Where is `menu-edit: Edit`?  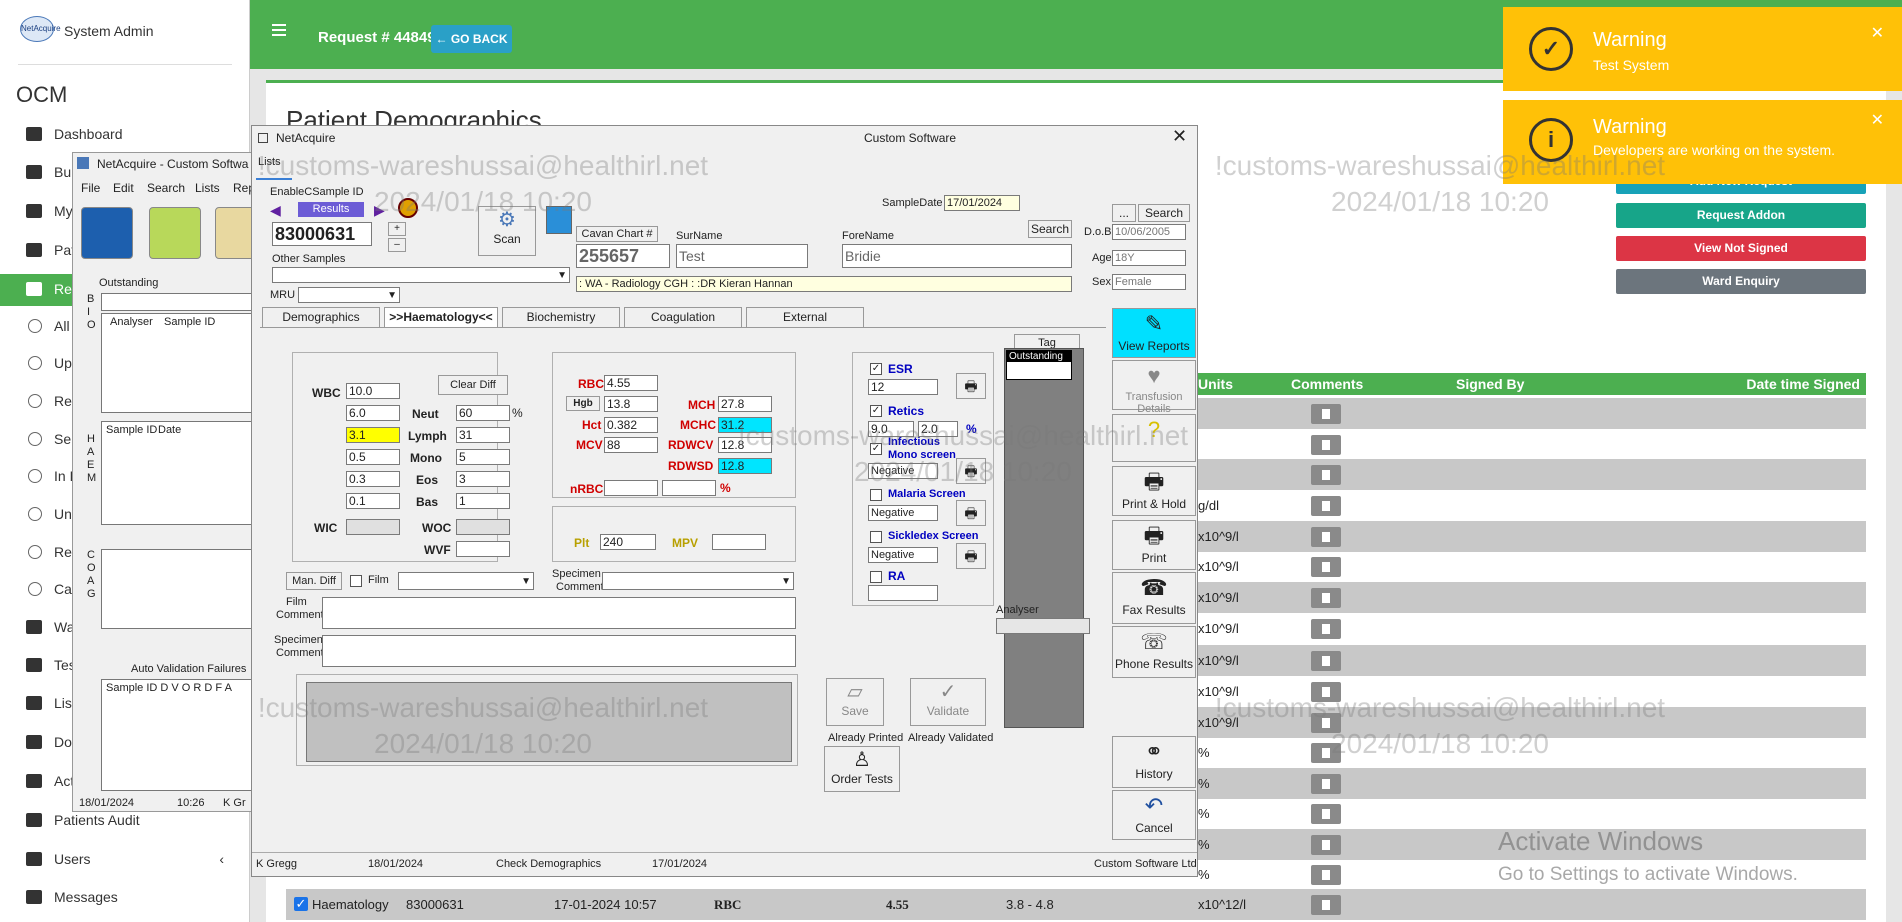
menu-edit: Edit is located at coordinates (123, 188).